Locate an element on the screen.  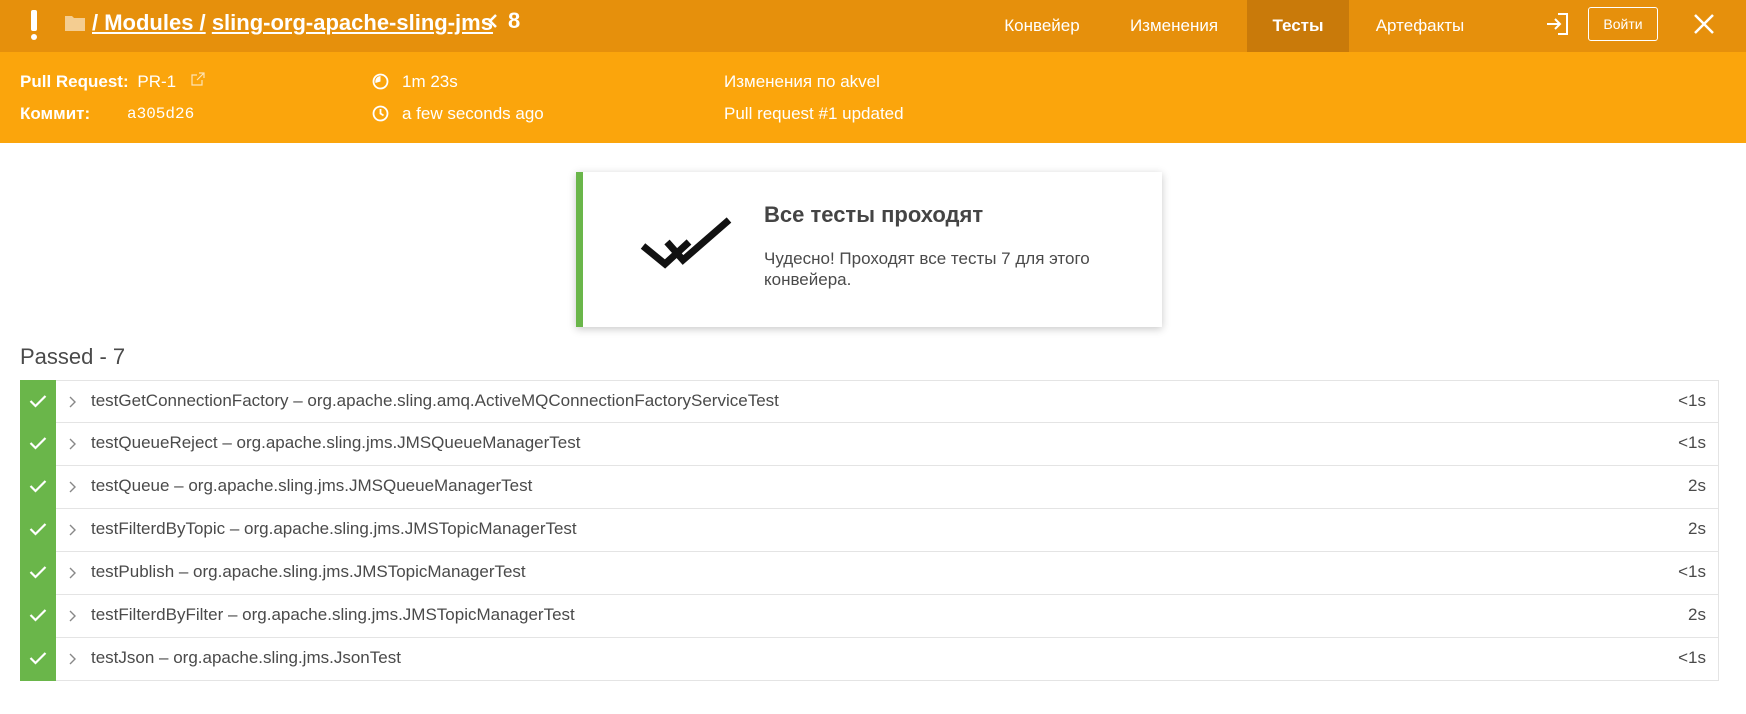
close-icon is located at coordinates (1704, 24).